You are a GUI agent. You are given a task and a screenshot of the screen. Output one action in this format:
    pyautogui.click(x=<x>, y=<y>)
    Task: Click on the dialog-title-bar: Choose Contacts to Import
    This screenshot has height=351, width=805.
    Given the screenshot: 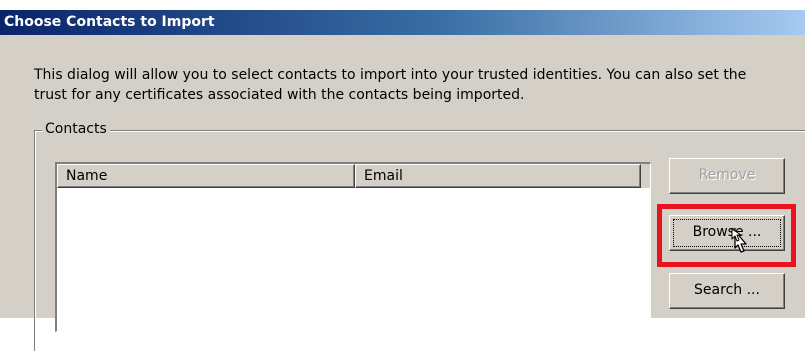 What is the action you would take?
    pyautogui.click(x=402, y=22)
    